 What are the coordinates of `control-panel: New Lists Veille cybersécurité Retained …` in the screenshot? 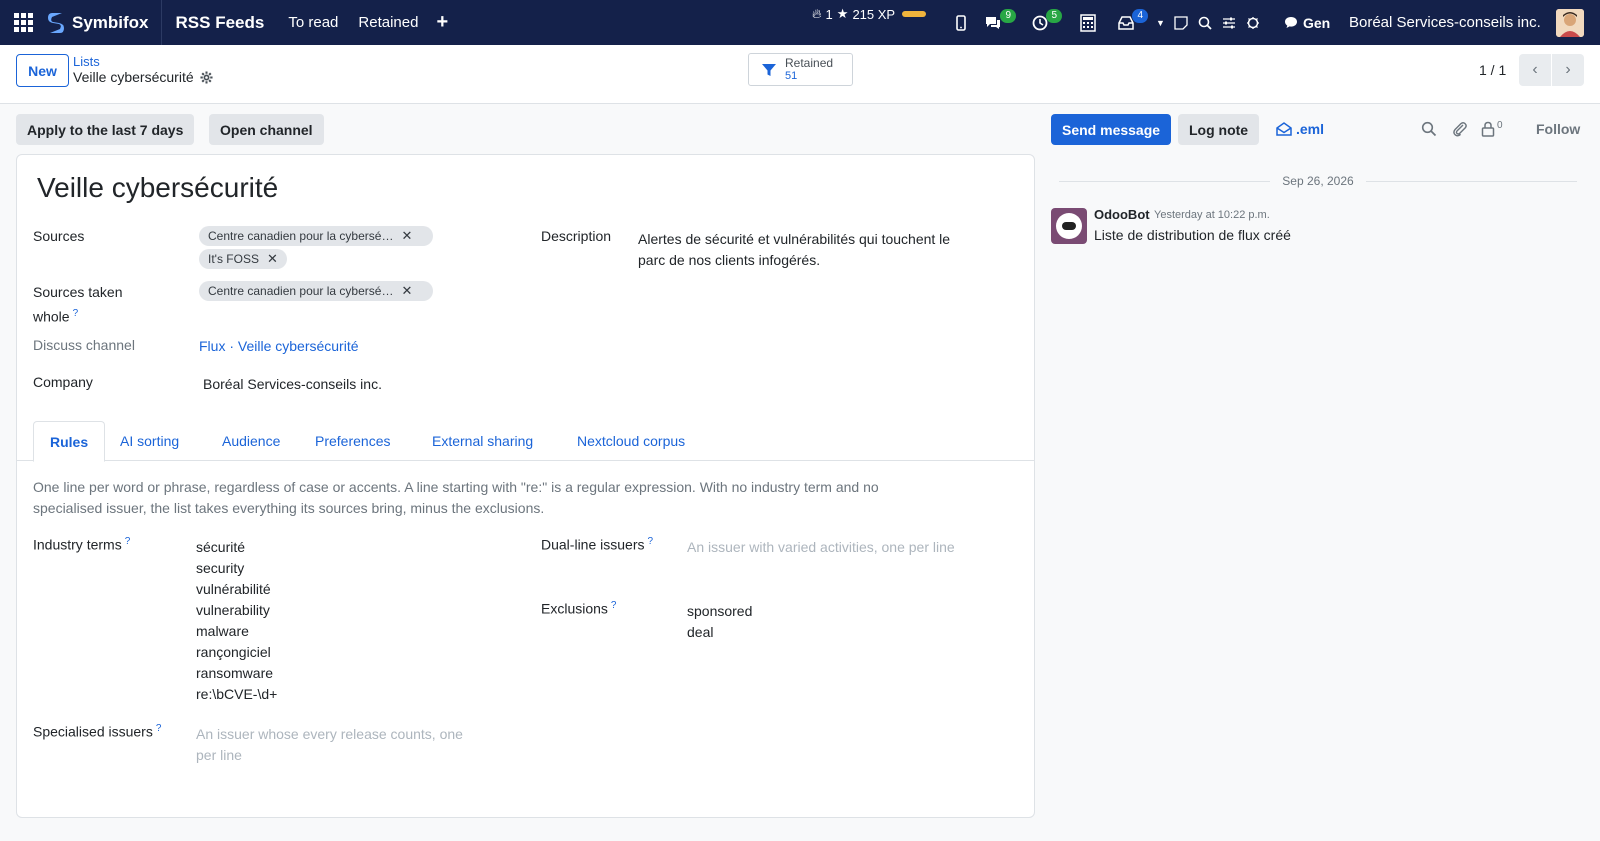 It's located at (800, 74).